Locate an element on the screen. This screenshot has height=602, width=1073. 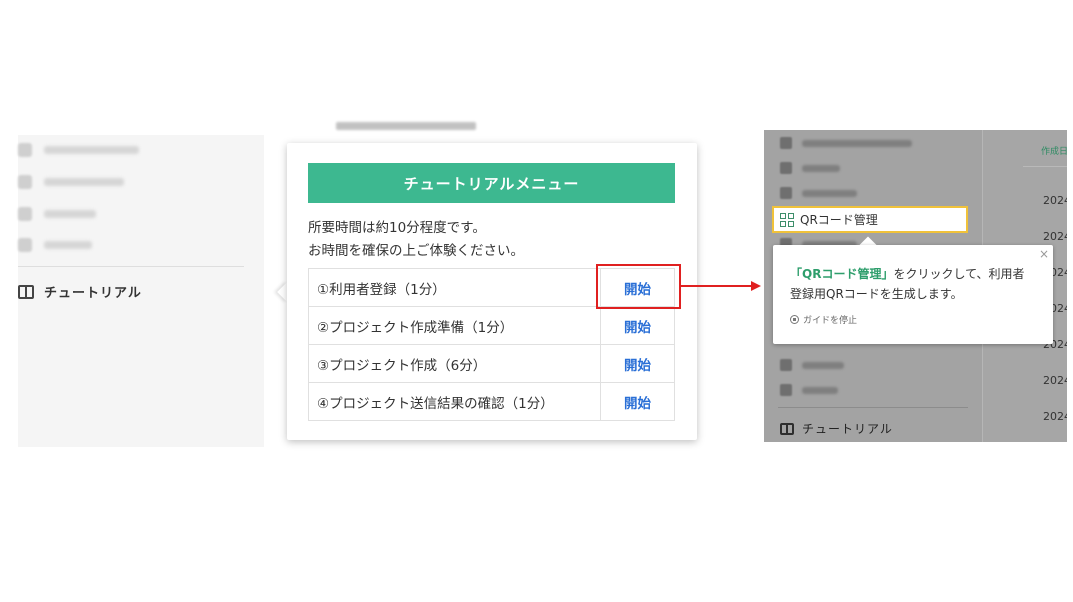
arrow-head-icon is located at coordinates (756, 286).